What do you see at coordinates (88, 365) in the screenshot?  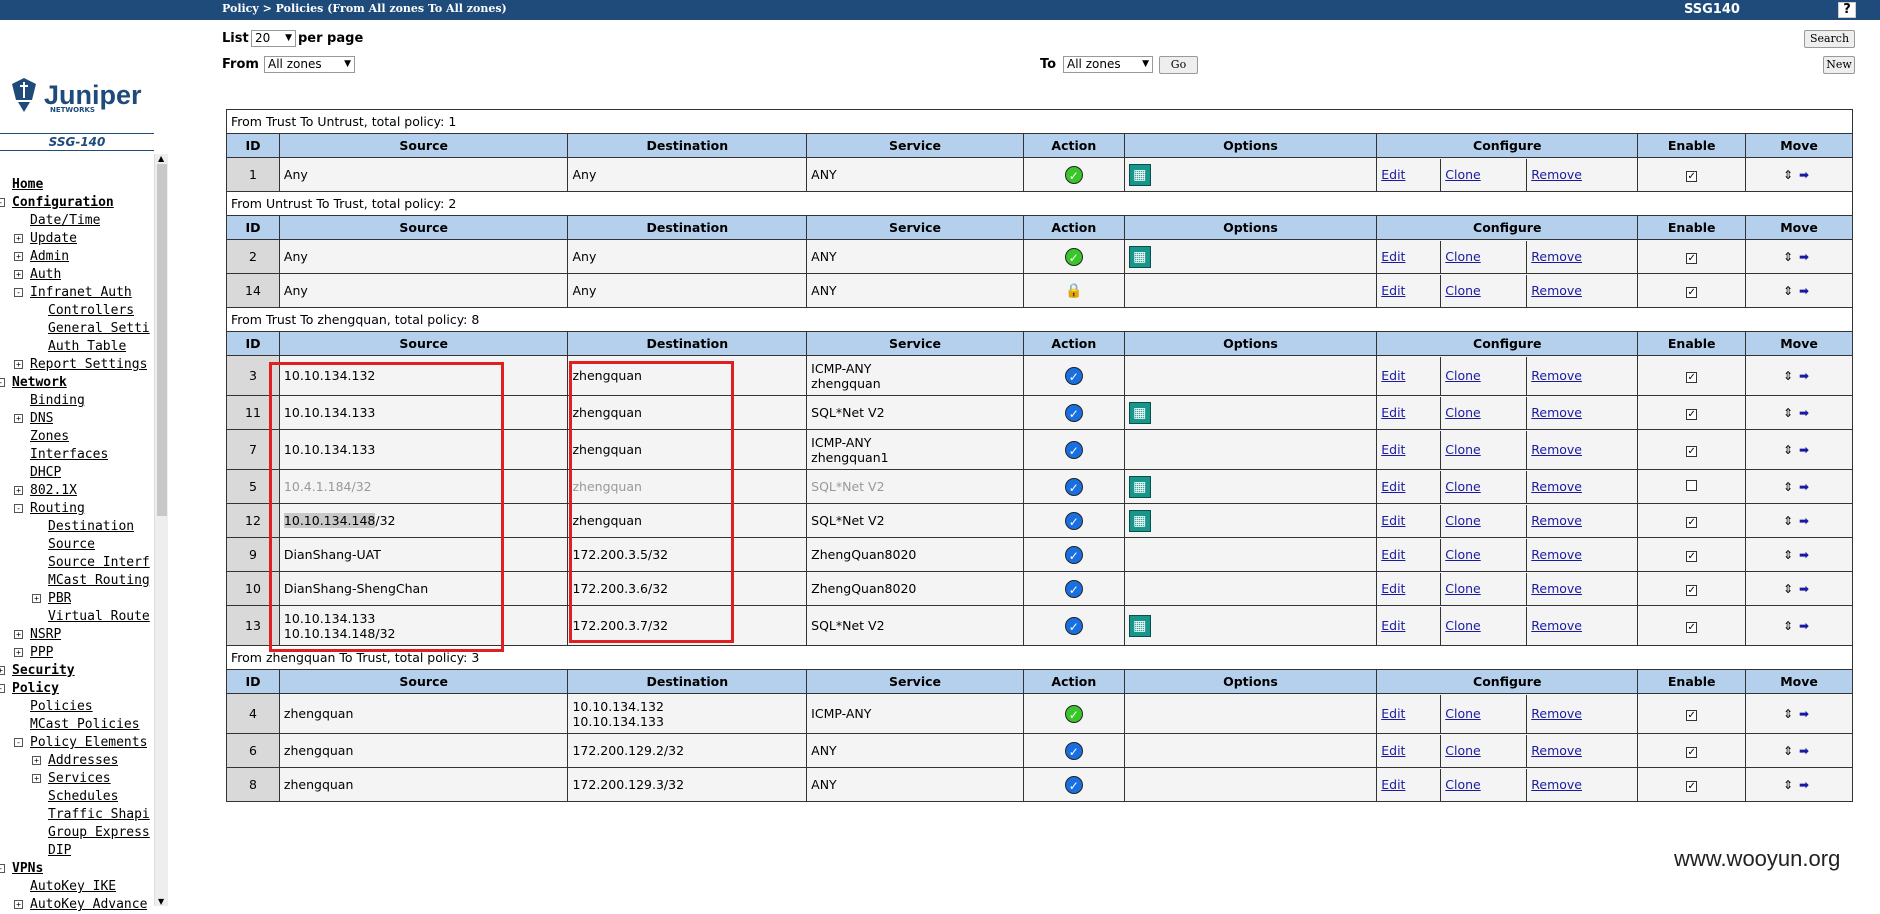 I see `sidebar-item-report-settings: Report Settings` at bounding box center [88, 365].